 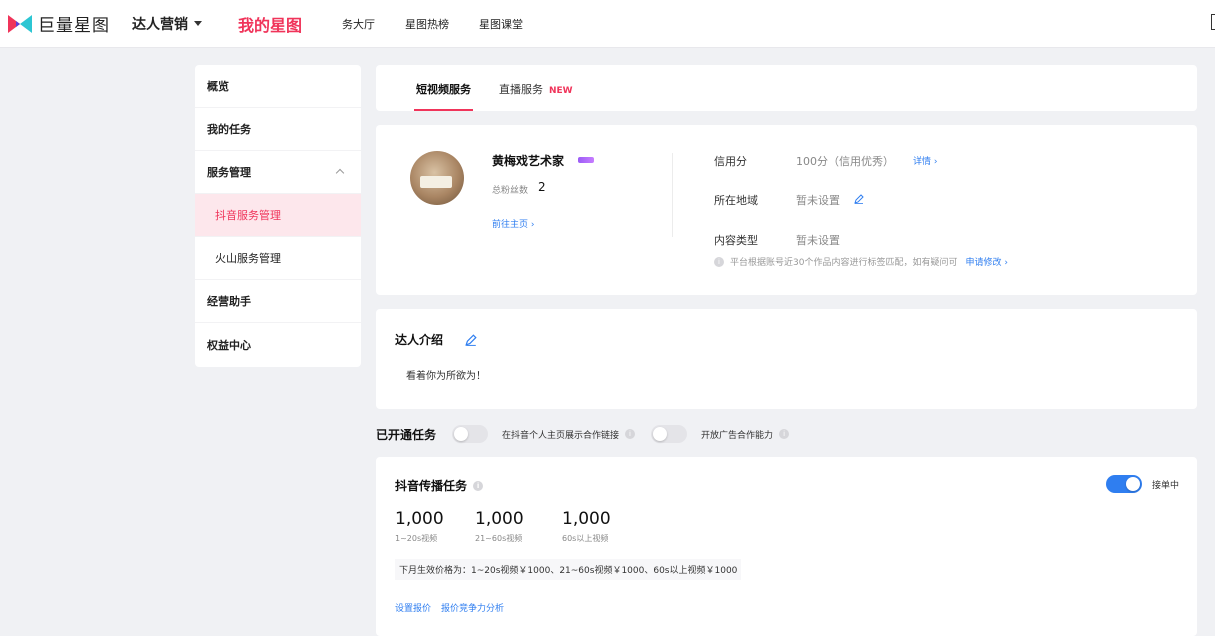 What do you see at coordinates (737, 435) in the screenshot?
I see `ad-cooperation-label: 开放广告合作能力` at bounding box center [737, 435].